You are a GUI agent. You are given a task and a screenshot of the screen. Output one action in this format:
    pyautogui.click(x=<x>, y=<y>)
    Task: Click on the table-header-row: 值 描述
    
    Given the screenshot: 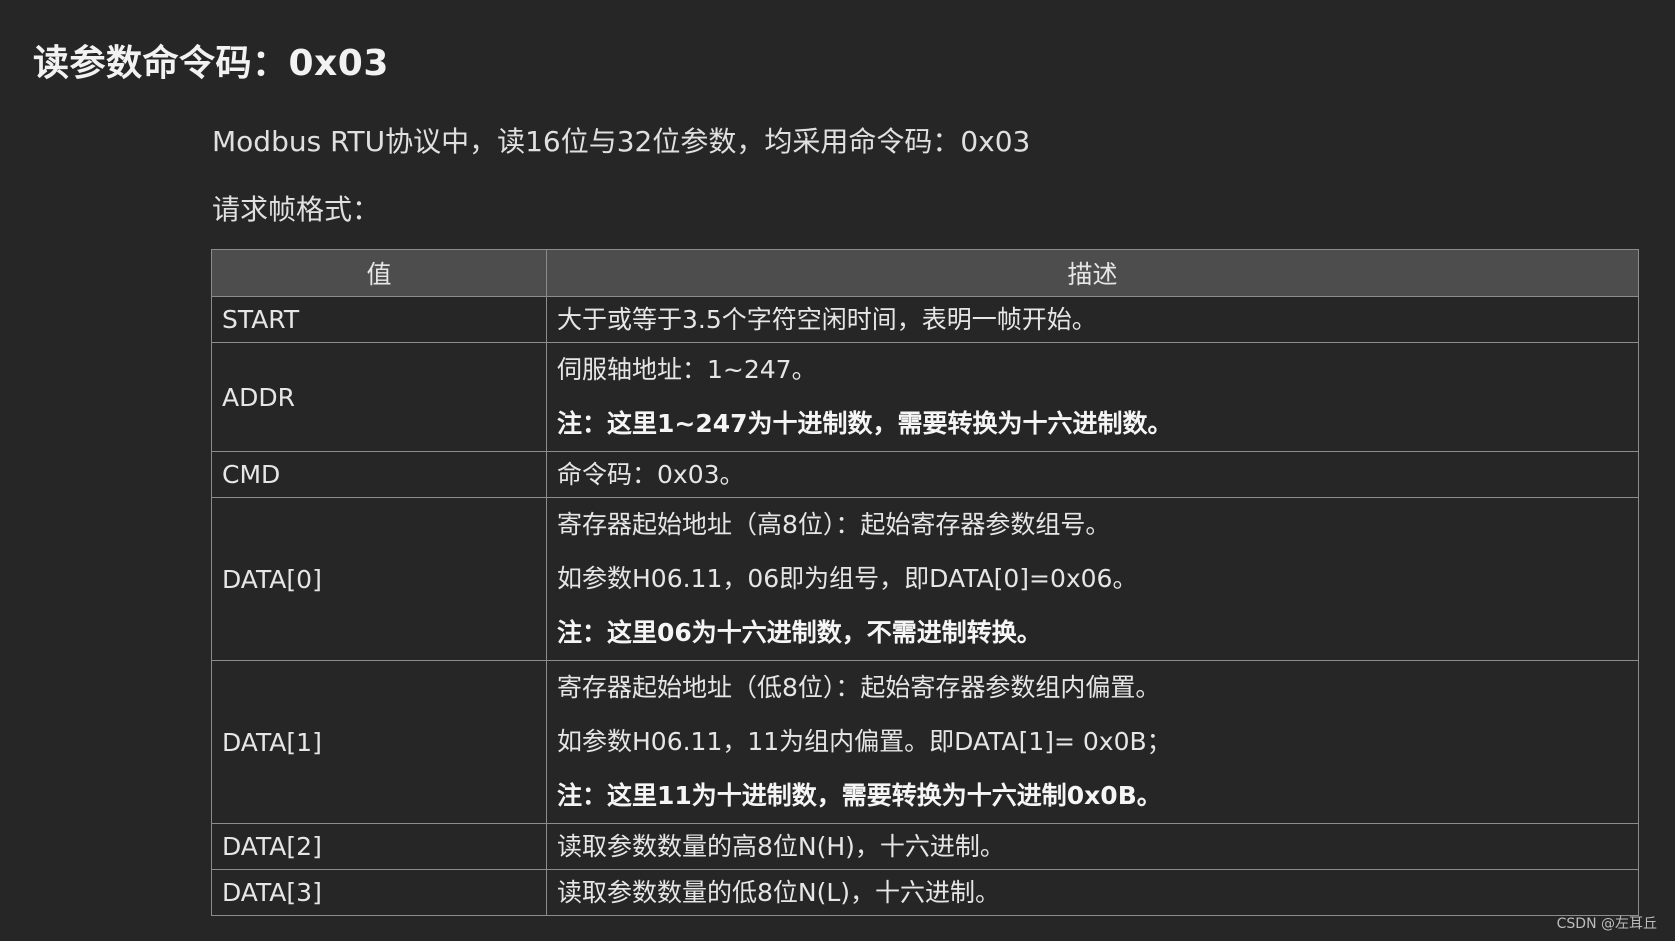 What is the action you would take?
    pyautogui.click(x=925, y=273)
    